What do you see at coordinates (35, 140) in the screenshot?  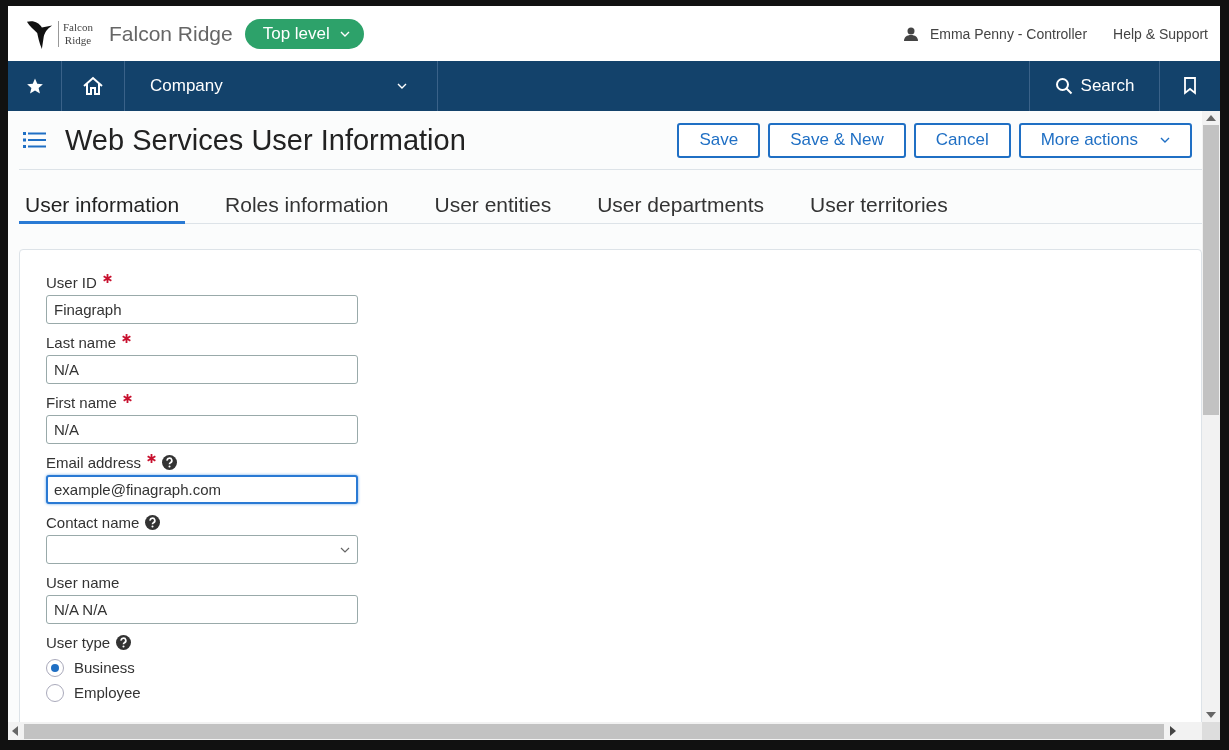 I see `list-icon` at bounding box center [35, 140].